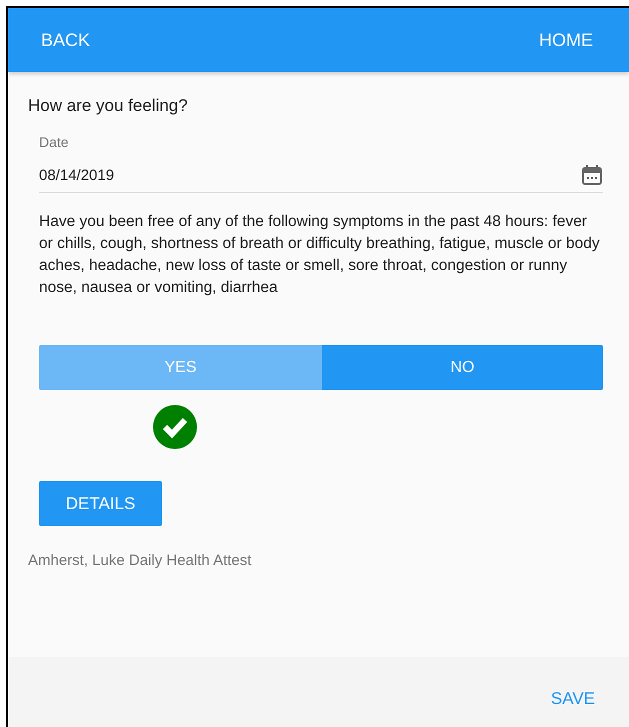 This screenshot has height=727, width=629. I want to click on home-button: HOME, so click(566, 40).